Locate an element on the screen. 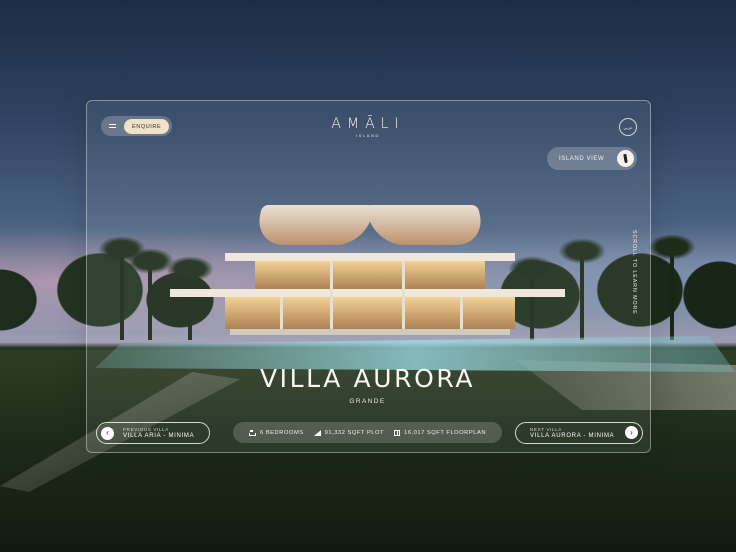 Image resolution: width=736 pixels, height=552 pixels. stat-plot: 91,332 SQFT PLOT is located at coordinates (349, 432).